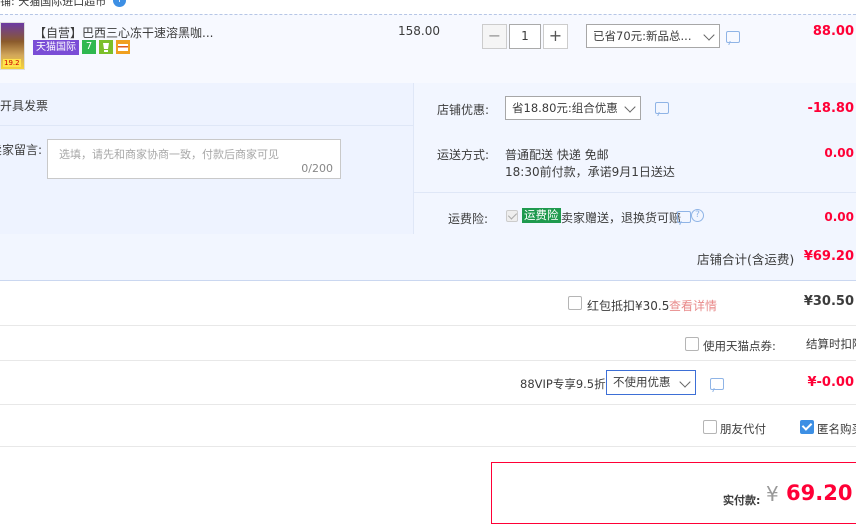 Image resolution: width=856 pixels, height=524 pixels. Describe the element at coordinates (628, 306) in the screenshot. I see `red-packet-label: 红包抵扣¥30.5` at that location.